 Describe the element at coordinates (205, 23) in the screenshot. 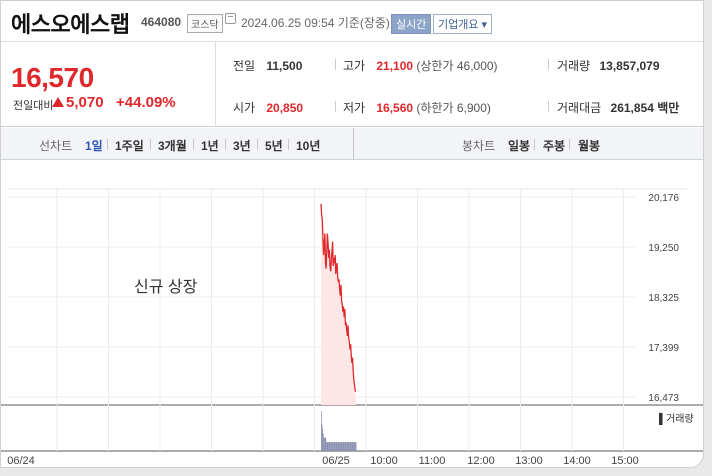

I see `market-badge: 코스닥` at that location.